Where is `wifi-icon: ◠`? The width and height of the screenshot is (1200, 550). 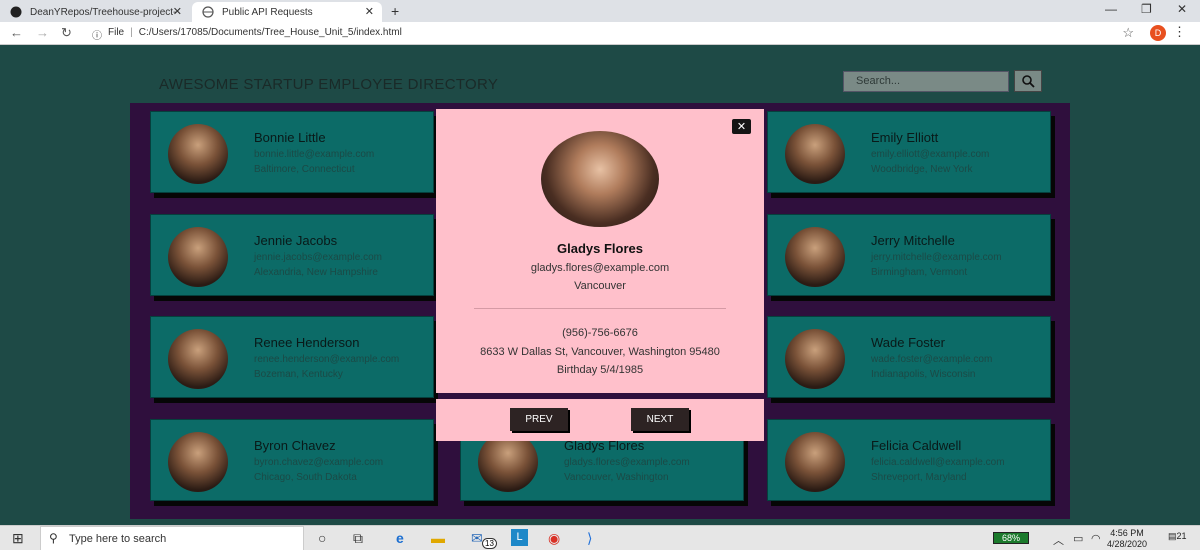
wifi-icon: ◠ is located at coordinates (1096, 538).